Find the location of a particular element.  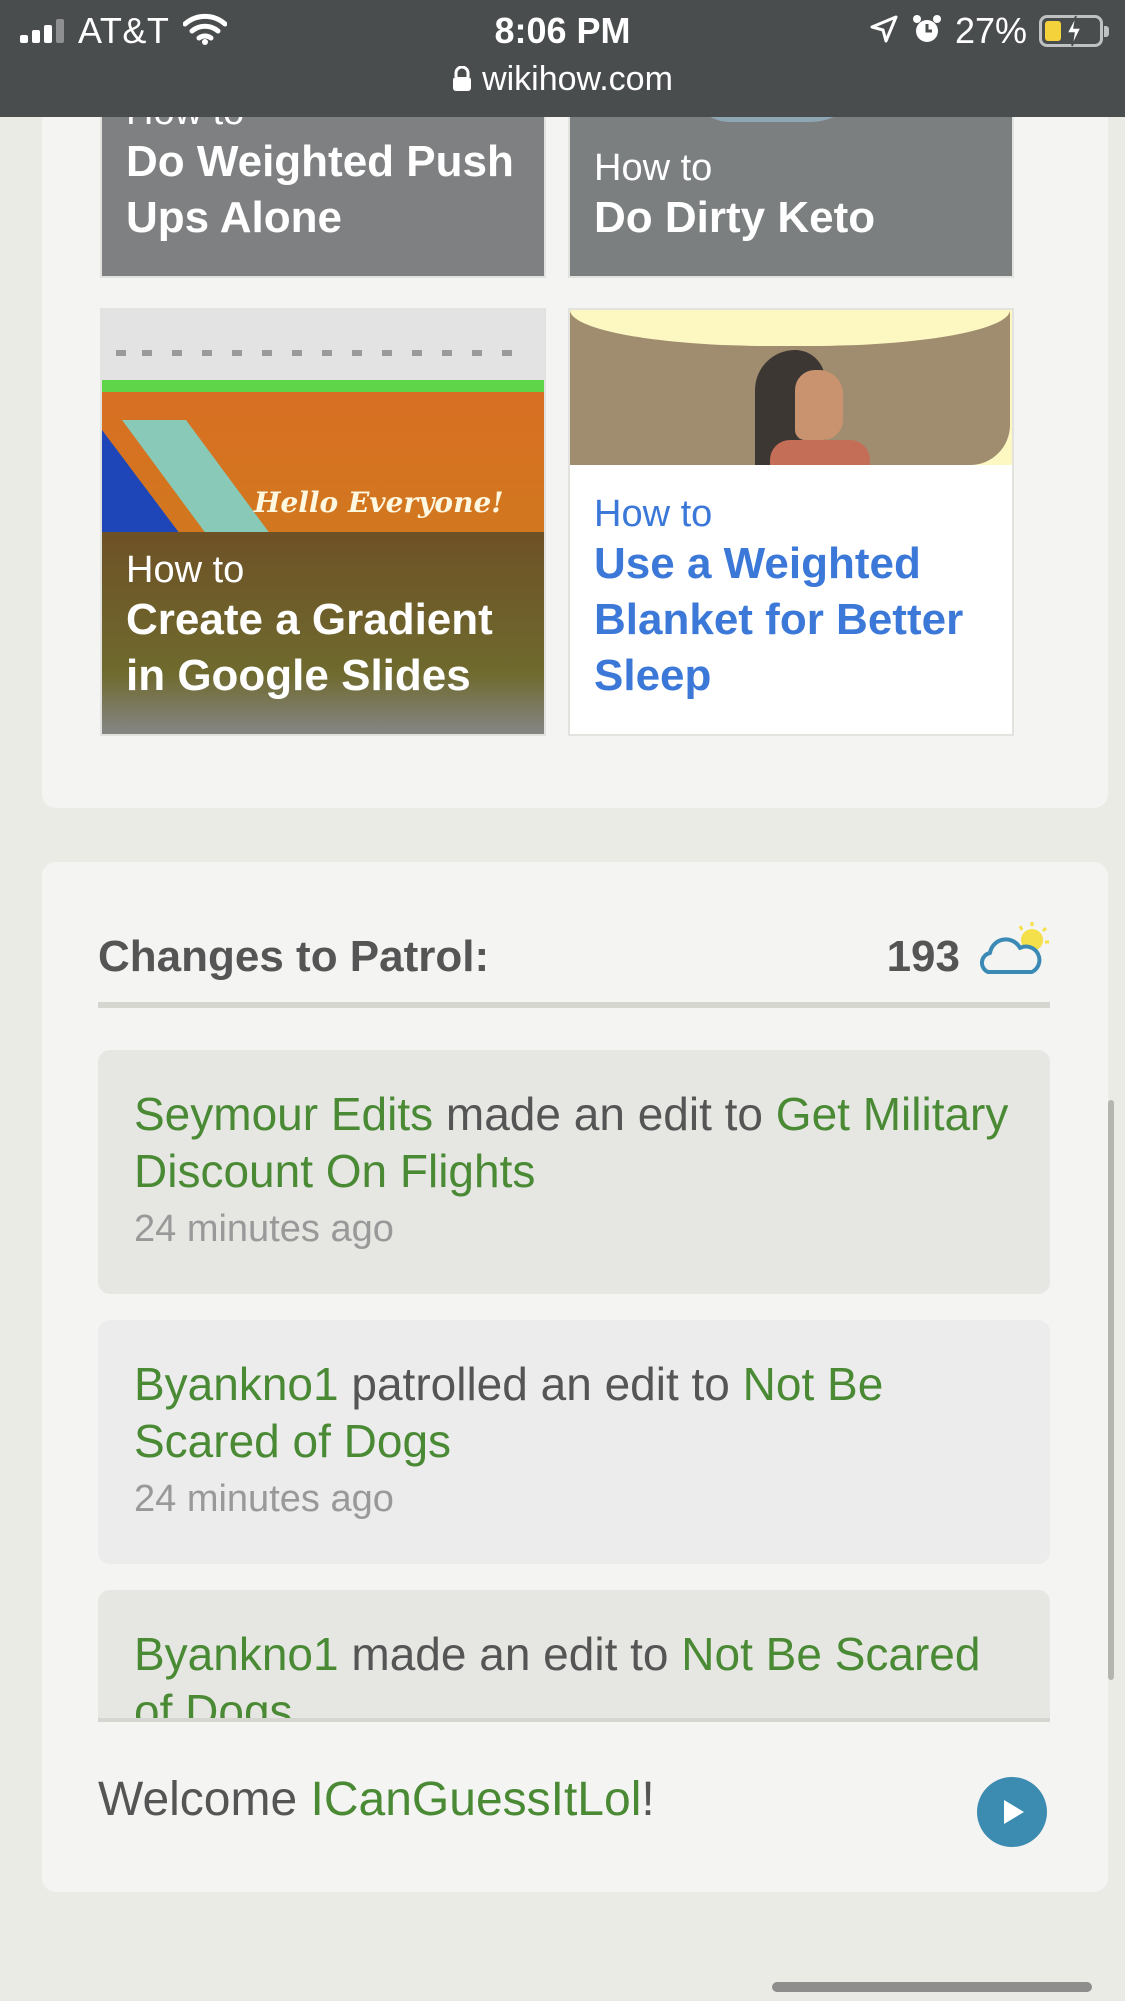

page-scrollbar is located at coordinates (1111, 1390).